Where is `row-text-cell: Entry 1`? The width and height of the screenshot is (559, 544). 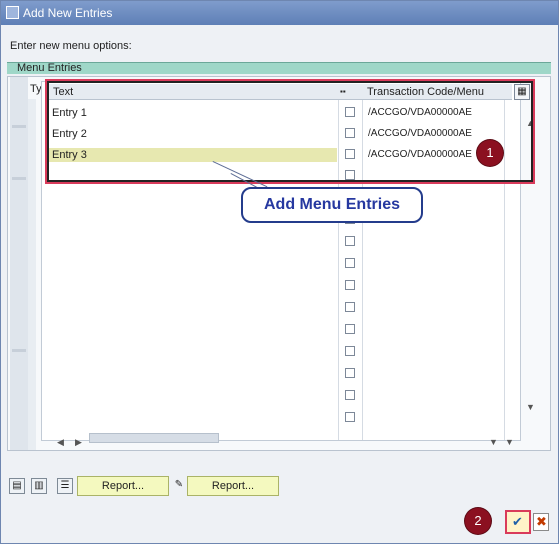 row-text-cell: Entry 1 is located at coordinates (69, 113).